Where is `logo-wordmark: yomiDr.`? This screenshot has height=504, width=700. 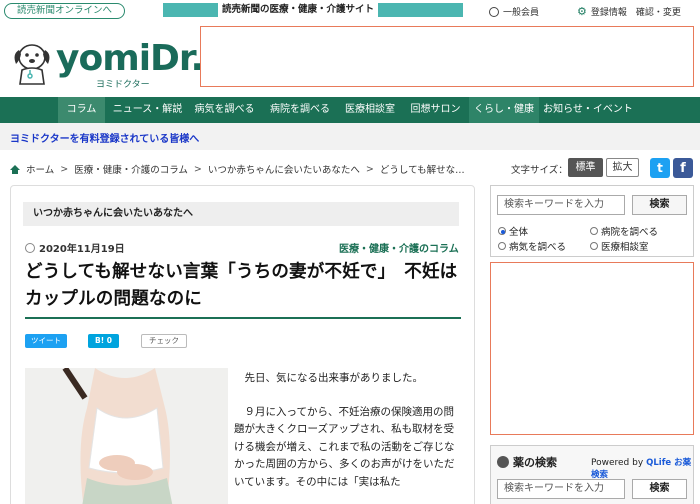
logo-wordmark: yomiDr. is located at coordinates (130, 58).